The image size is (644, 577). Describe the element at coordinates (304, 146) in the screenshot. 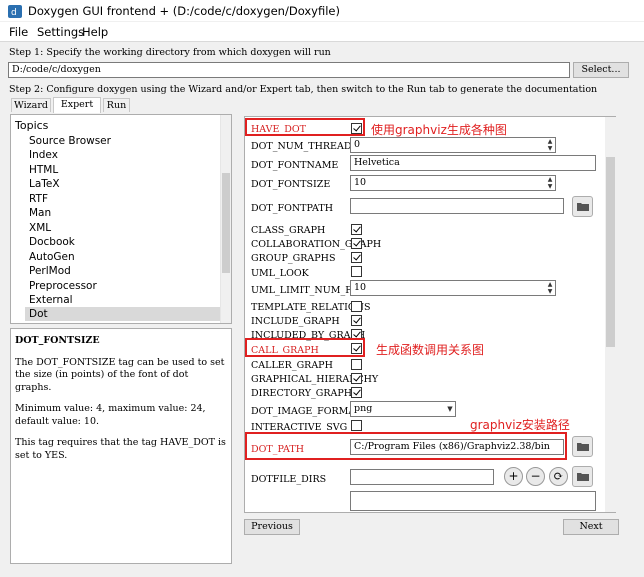

I see `option-dot-num-threads: DOT_NUM_THREADS` at that location.